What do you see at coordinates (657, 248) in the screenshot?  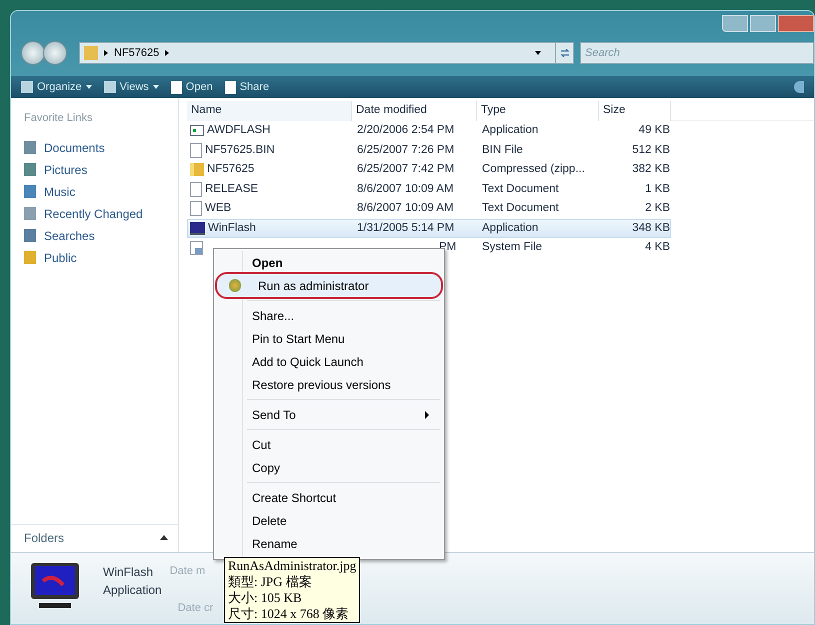 I see `size-cell-text: 4 KB` at bounding box center [657, 248].